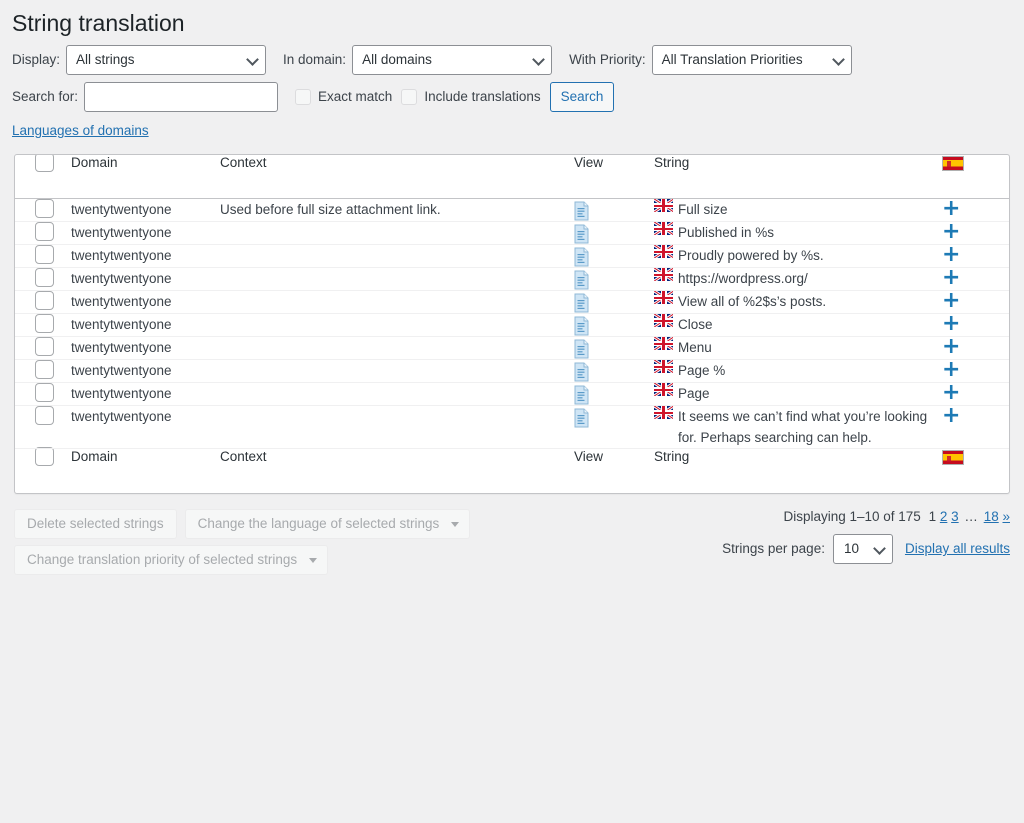  What do you see at coordinates (397, 177) in the screenshot?
I see `header-context: Context` at bounding box center [397, 177].